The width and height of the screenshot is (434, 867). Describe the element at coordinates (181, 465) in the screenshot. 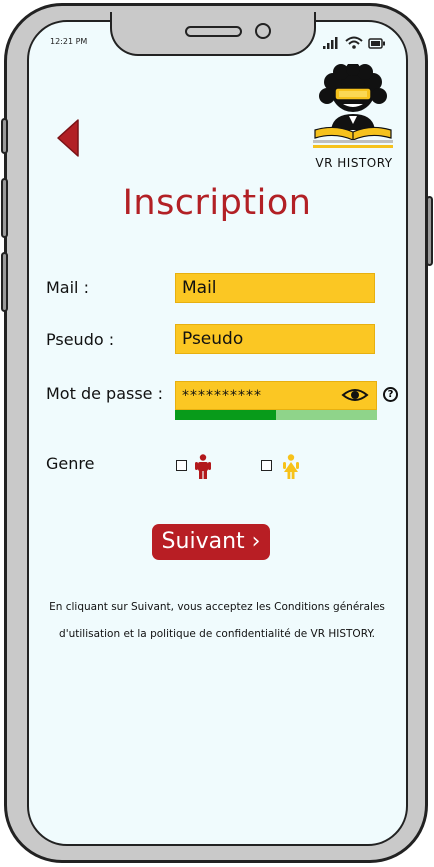

I see `male-checkbox` at that location.